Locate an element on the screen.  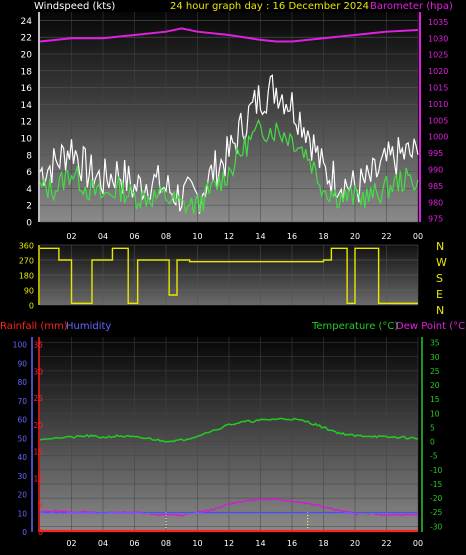
wind-x-tick-label: 06 is located at coordinates (134, 236).